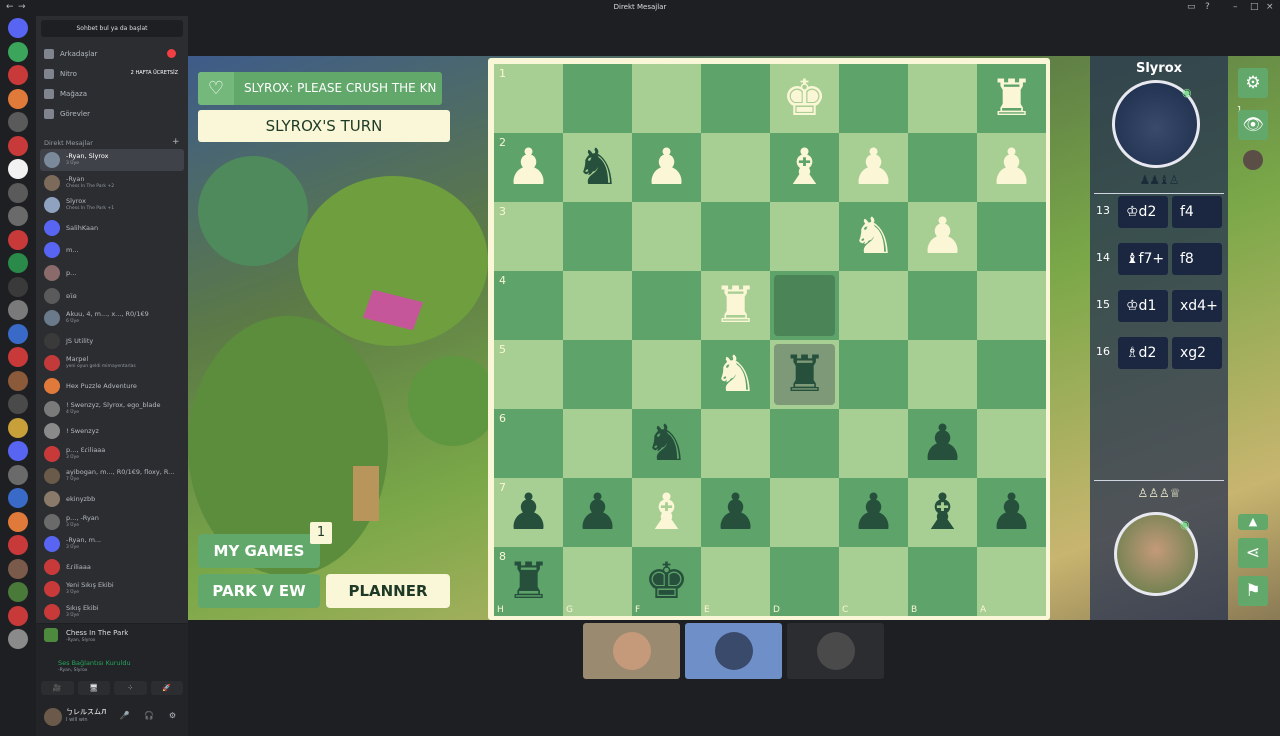 The height and width of the screenshot is (736, 1280). What do you see at coordinates (1197, 353) in the screenshot?
I see `move-black: xg2` at bounding box center [1197, 353].